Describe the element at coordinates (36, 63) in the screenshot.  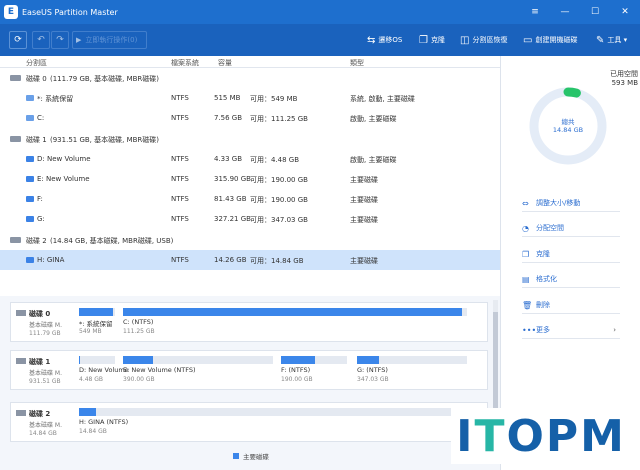
I see `header-partition: 分割區` at that location.